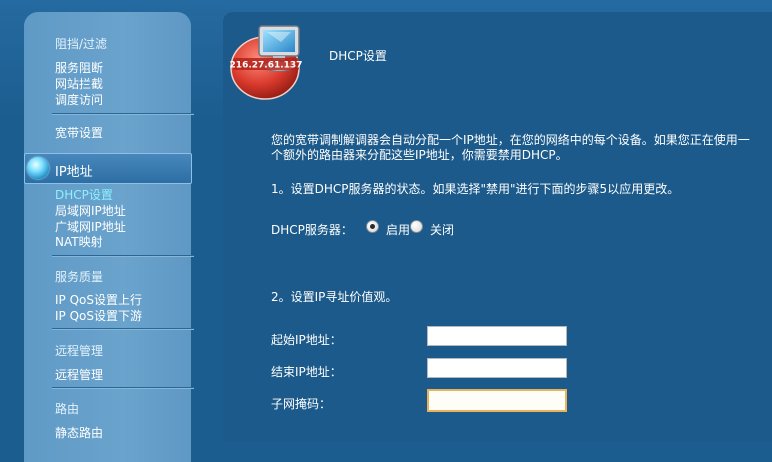 The height and width of the screenshot is (462, 772). I want to click on sidebar-item-remote-management: 远程管理, so click(79, 375).